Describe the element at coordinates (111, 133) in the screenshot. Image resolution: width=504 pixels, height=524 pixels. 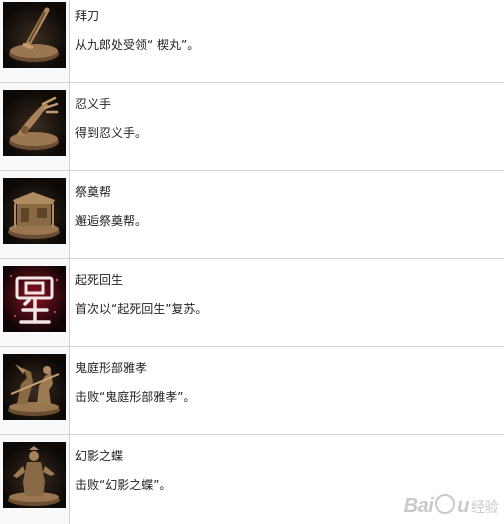
I see `achievement-description: 得到忍义手。` at that location.